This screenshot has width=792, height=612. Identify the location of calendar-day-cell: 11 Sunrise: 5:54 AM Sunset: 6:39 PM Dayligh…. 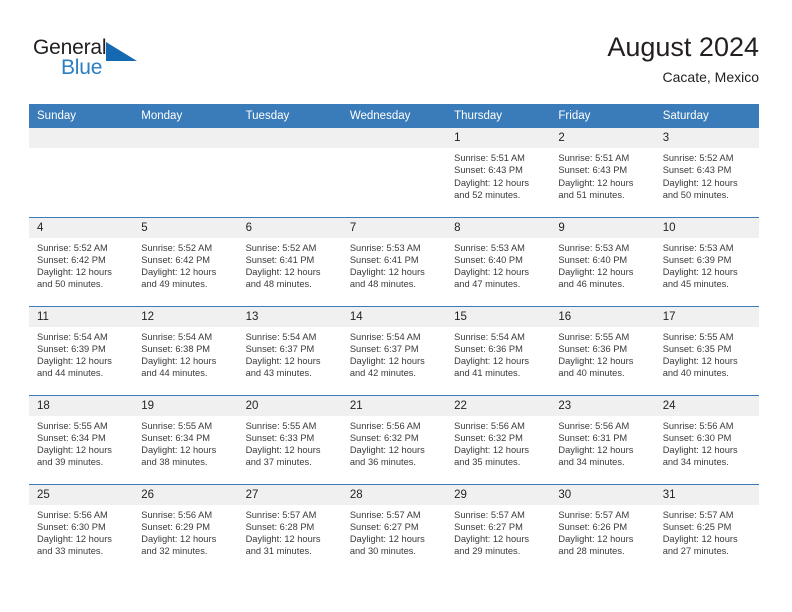
(81, 350).